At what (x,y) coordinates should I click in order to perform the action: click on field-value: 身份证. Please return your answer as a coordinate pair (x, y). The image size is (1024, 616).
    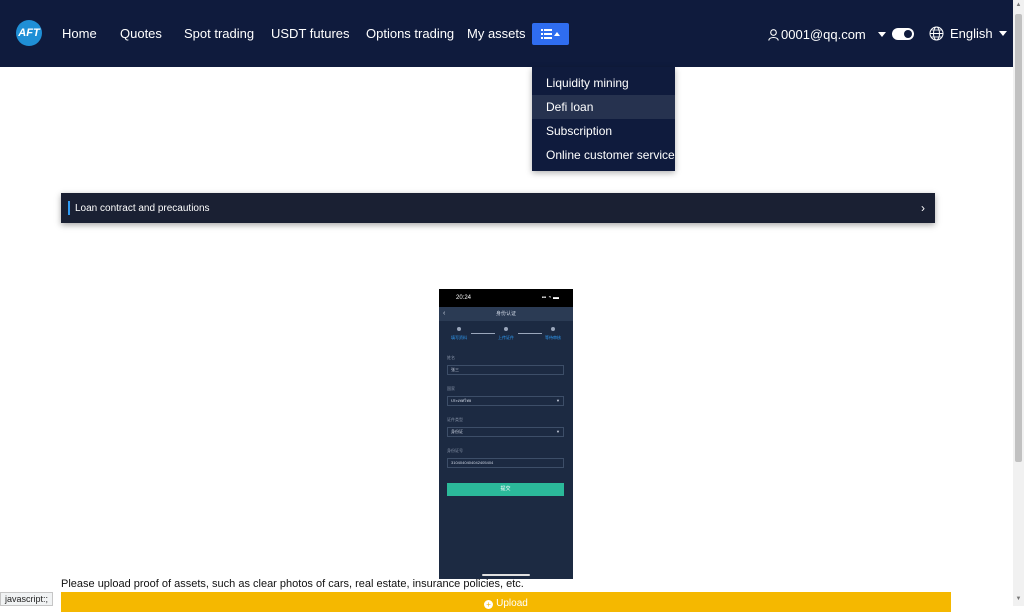
    Looking at the image, I should click on (457, 431).